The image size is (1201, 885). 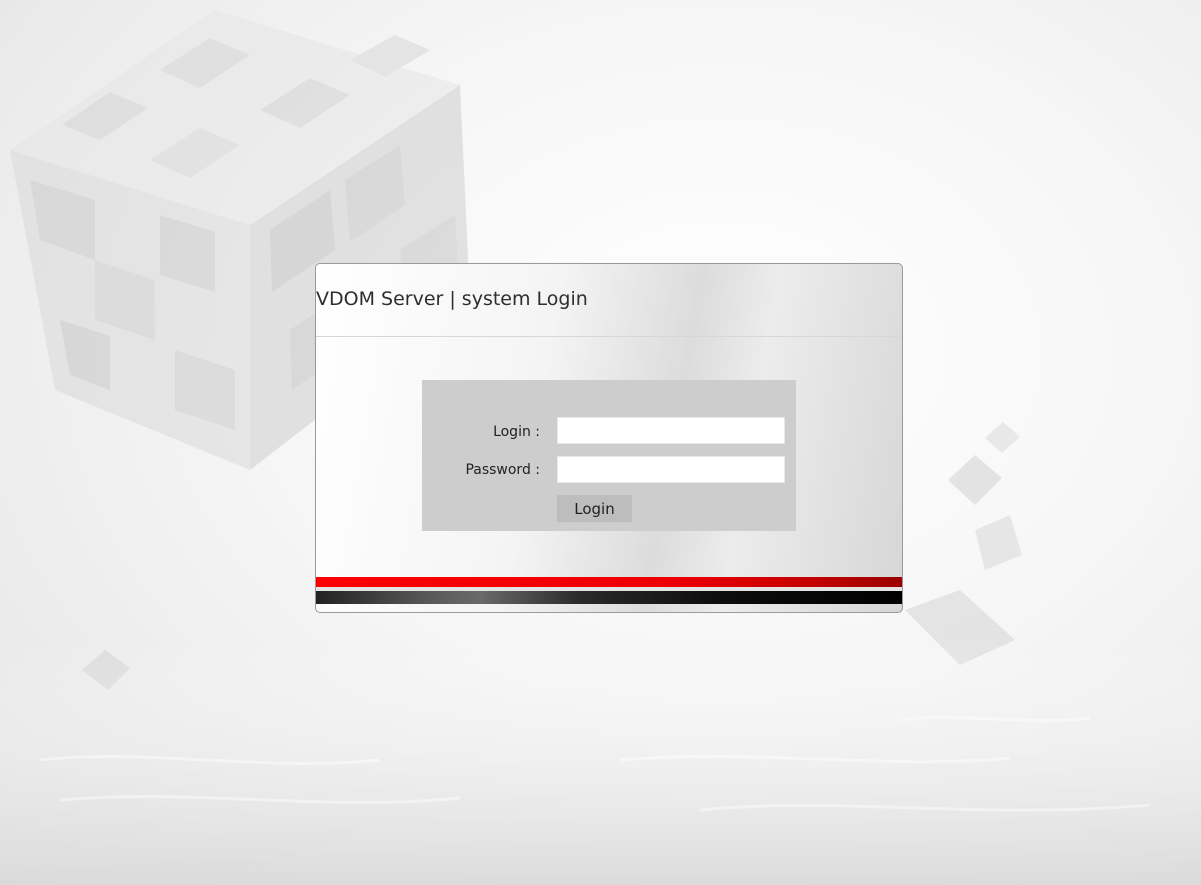 I want to click on login-label: Login :, so click(x=516, y=432).